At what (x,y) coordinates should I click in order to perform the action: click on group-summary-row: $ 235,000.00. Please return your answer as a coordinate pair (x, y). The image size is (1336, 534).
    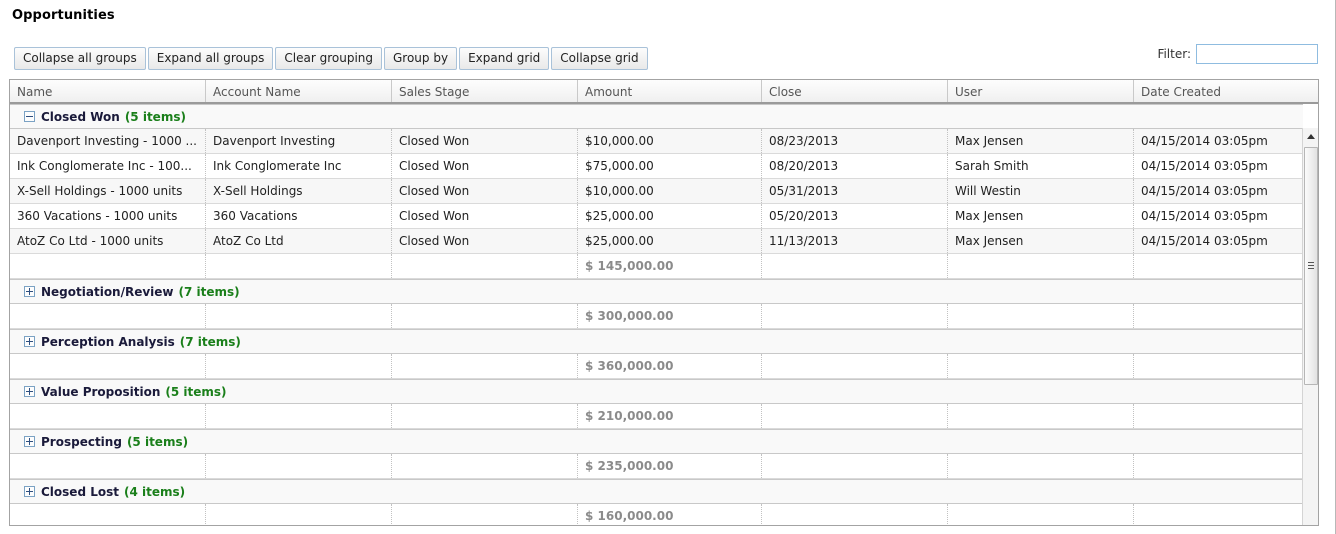
    Looking at the image, I should click on (656, 466).